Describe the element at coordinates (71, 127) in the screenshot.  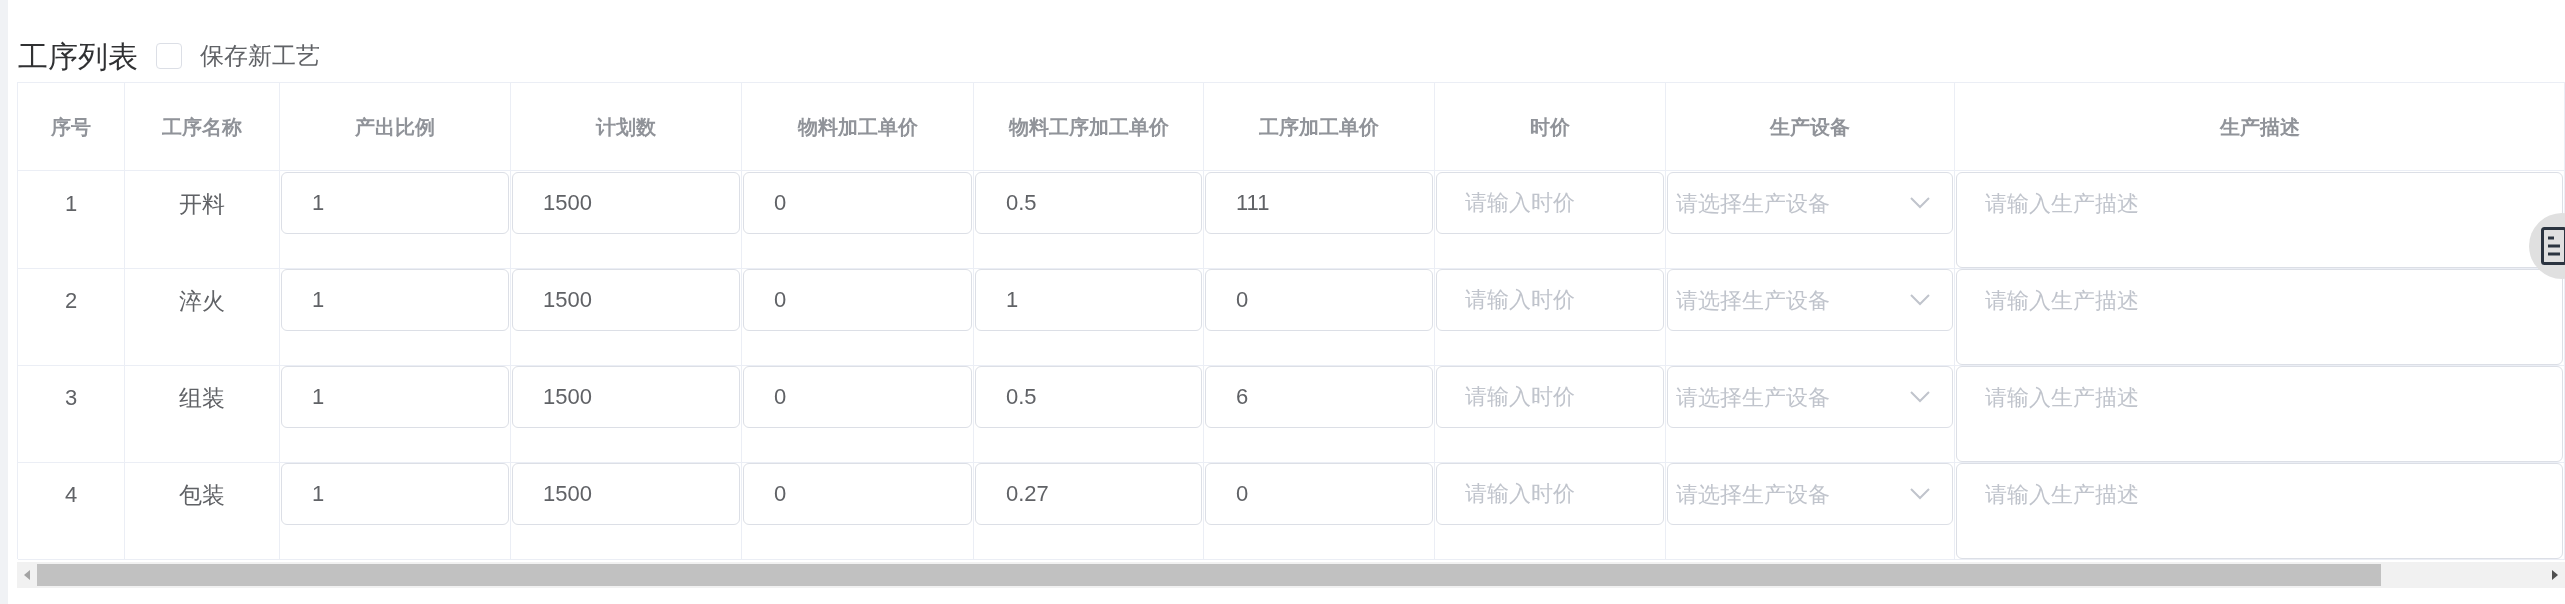
I see `column-header: 序号` at that location.